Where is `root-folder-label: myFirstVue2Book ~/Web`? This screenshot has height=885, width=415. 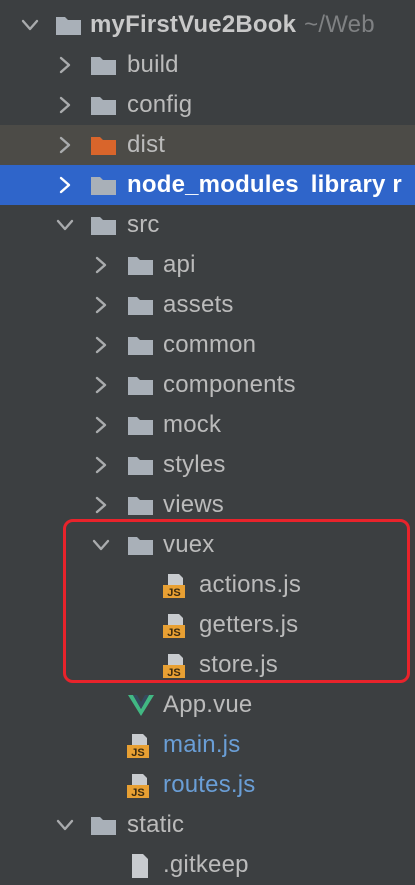
root-folder-label: myFirstVue2Book ~/Web is located at coordinates (232, 25).